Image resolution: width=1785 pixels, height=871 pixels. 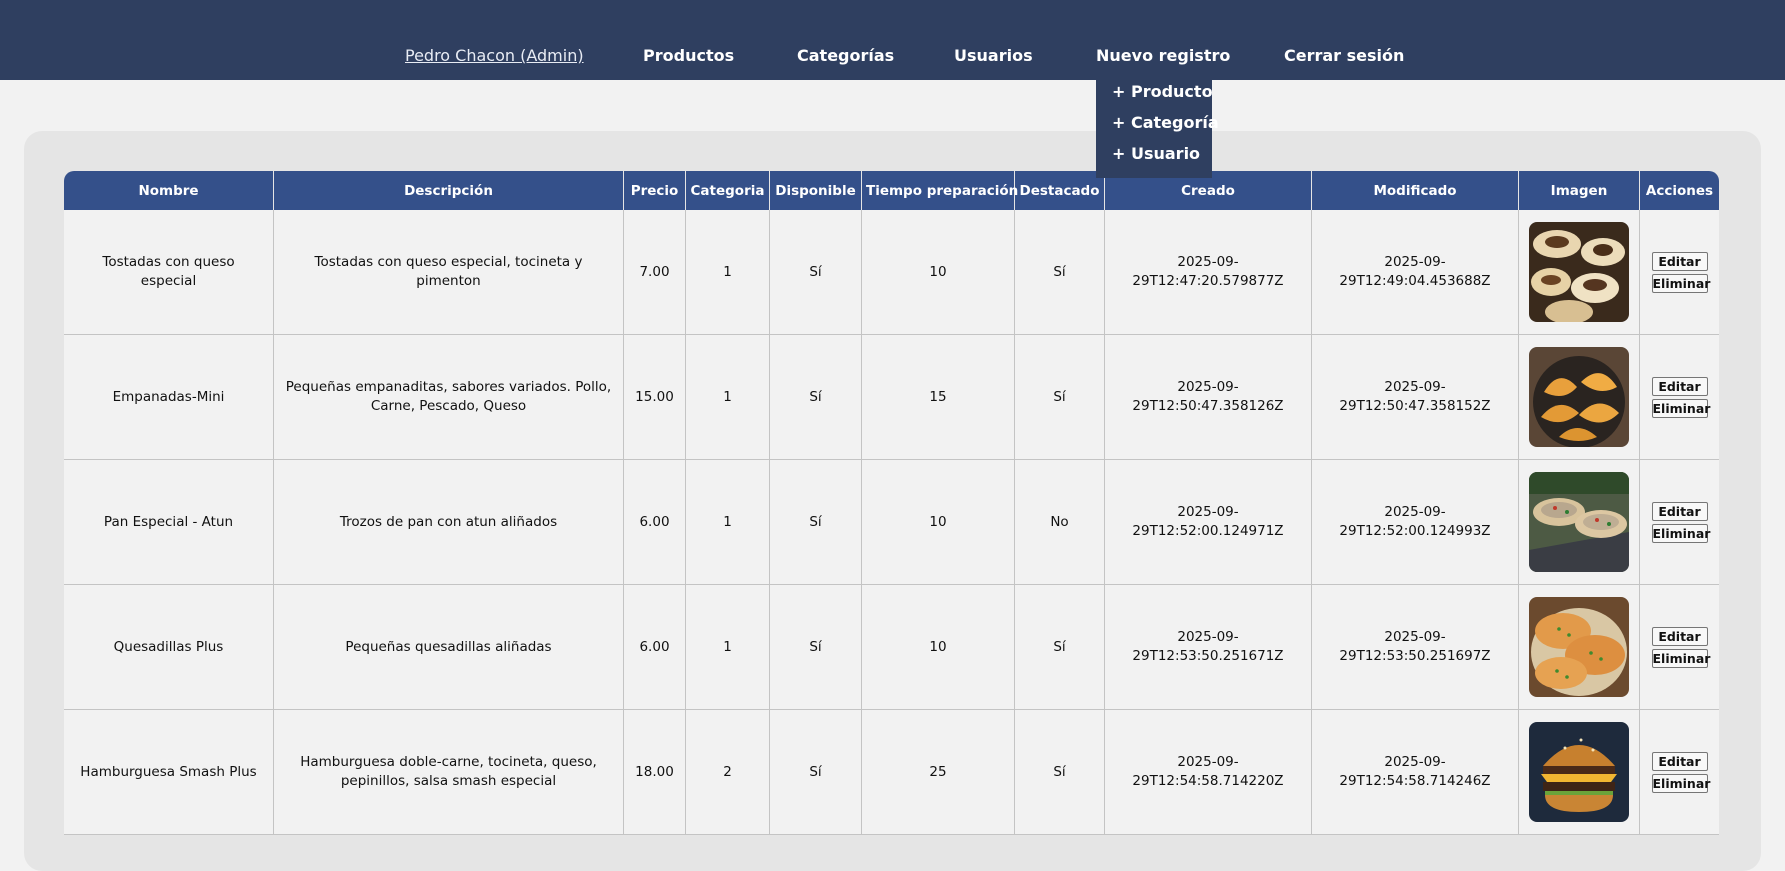 I want to click on cell-creado: 2025-09-29T12:52:00.124971Z, so click(x=1208, y=522).